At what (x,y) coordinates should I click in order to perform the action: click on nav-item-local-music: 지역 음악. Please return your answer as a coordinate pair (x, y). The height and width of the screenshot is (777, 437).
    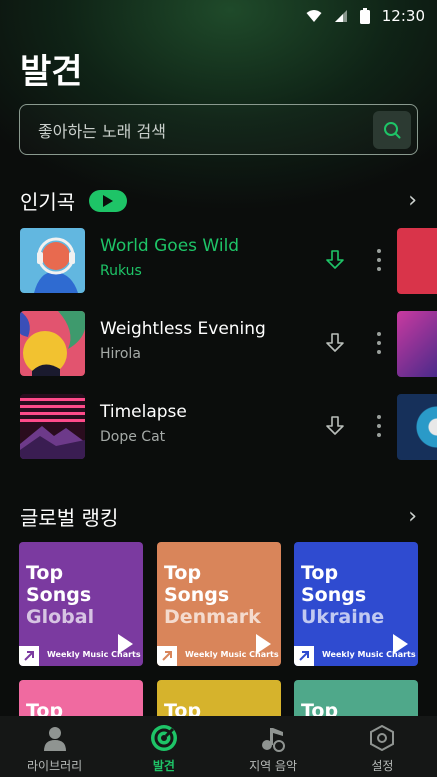
    Looking at the image, I should click on (273, 746).